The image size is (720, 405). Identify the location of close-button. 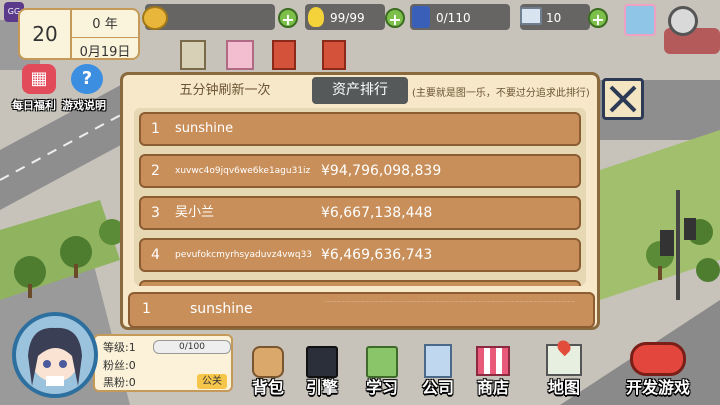
(623, 99).